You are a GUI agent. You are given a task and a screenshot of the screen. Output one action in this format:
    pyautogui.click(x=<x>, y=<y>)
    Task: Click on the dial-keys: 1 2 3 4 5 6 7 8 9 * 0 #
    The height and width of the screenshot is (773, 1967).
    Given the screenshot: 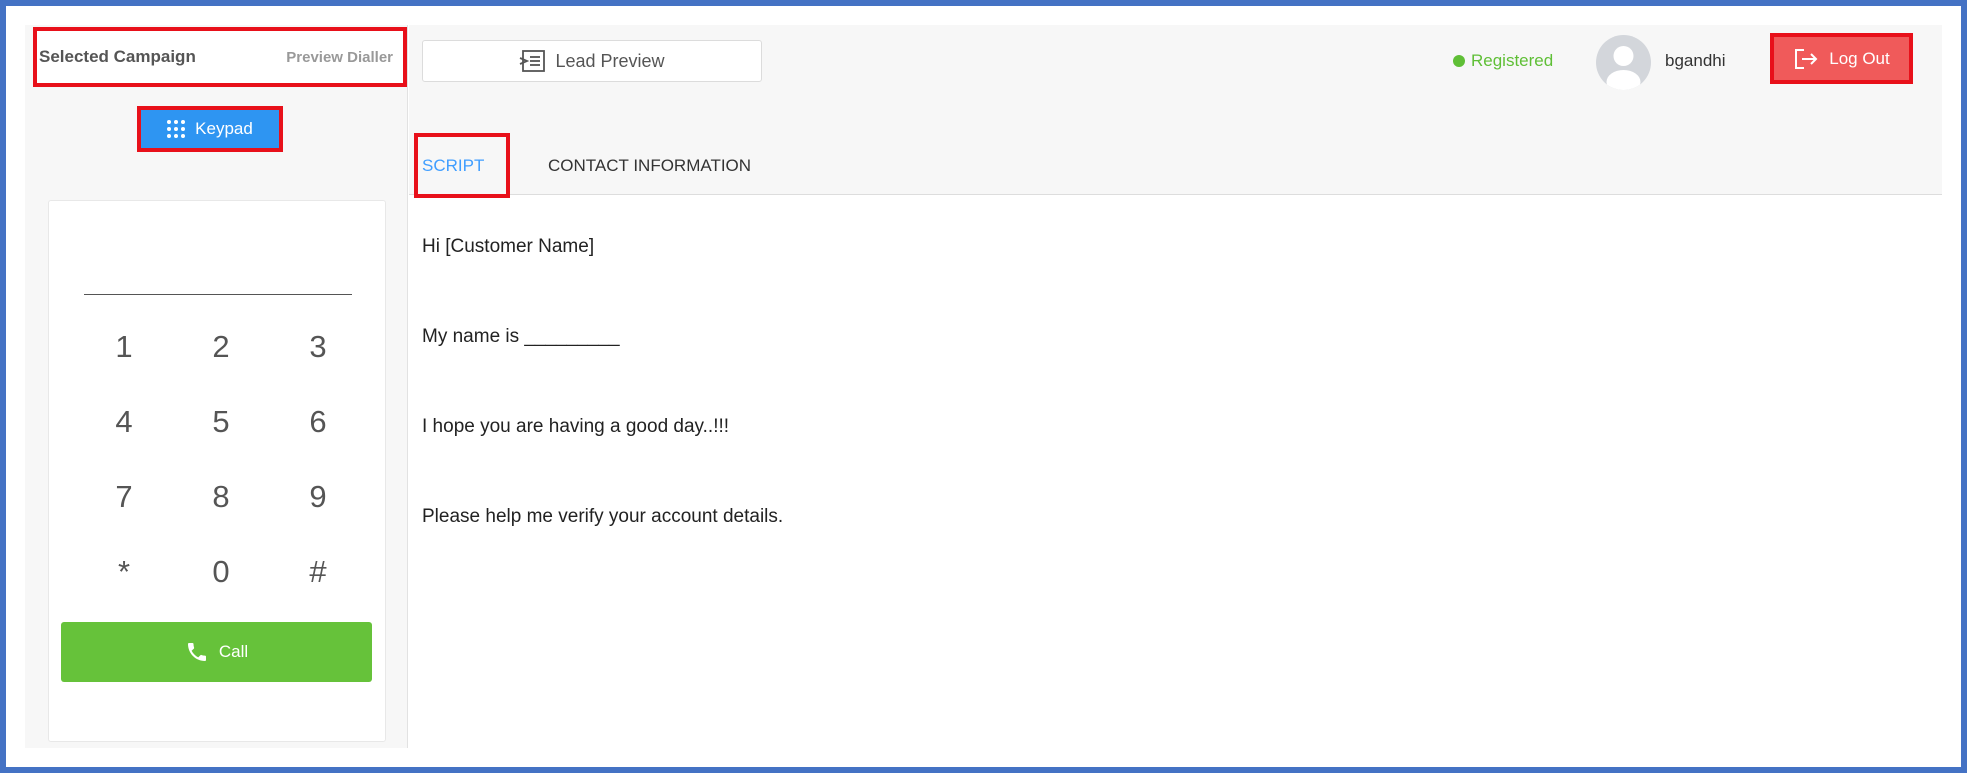 What is the action you would take?
    pyautogui.click(x=221, y=459)
    